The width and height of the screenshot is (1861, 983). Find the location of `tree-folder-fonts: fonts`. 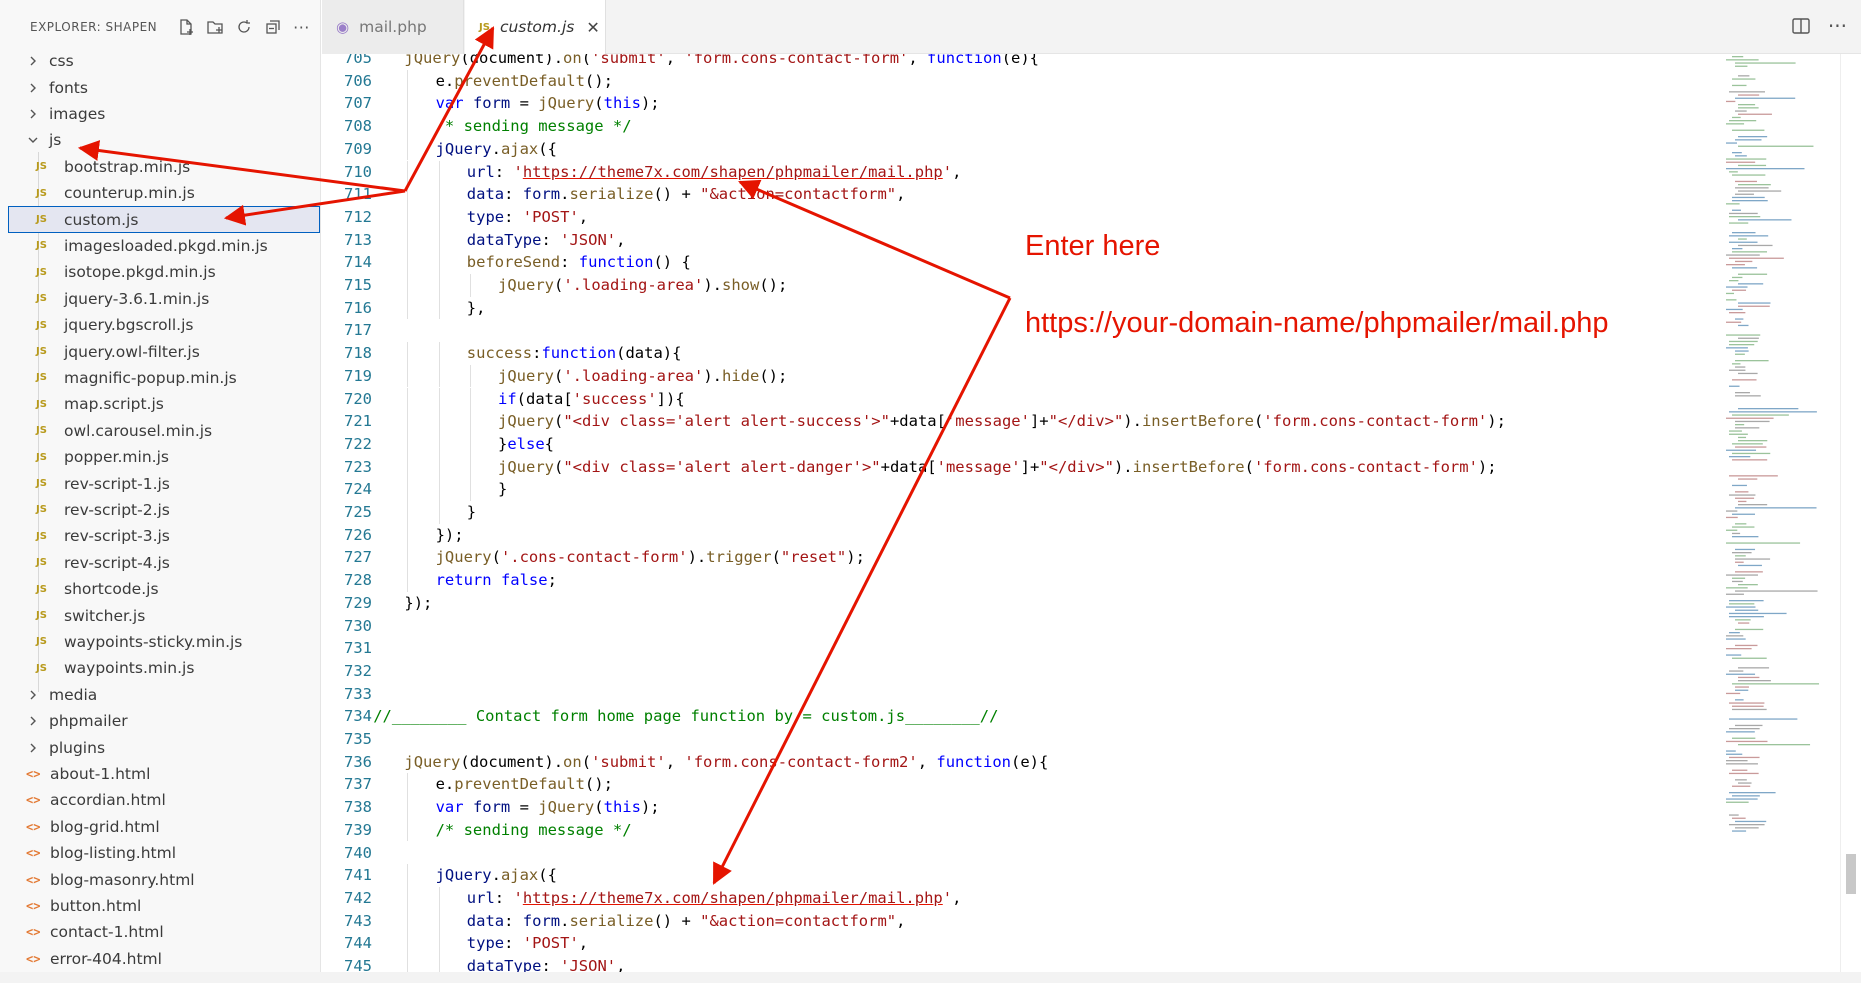

tree-folder-fonts: fonts is located at coordinates (160, 87).